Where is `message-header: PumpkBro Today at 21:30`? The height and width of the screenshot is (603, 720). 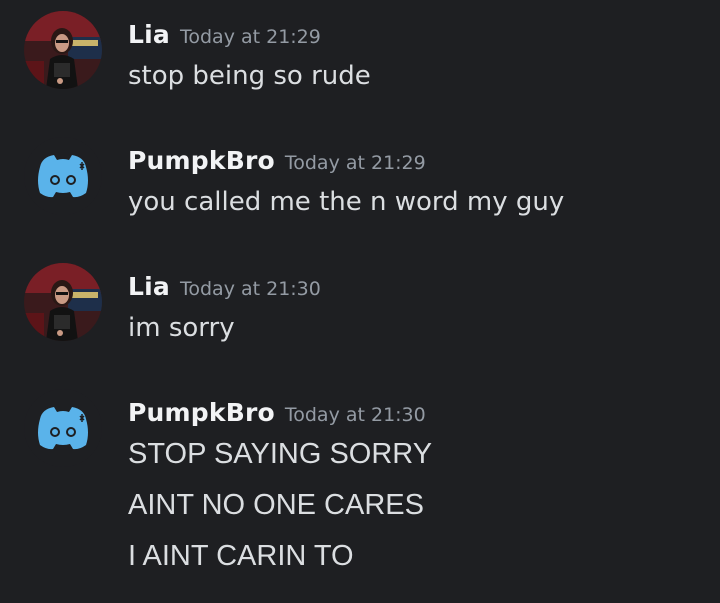 message-header: PumpkBro Today at 21:30 is located at coordinates (277, 412).